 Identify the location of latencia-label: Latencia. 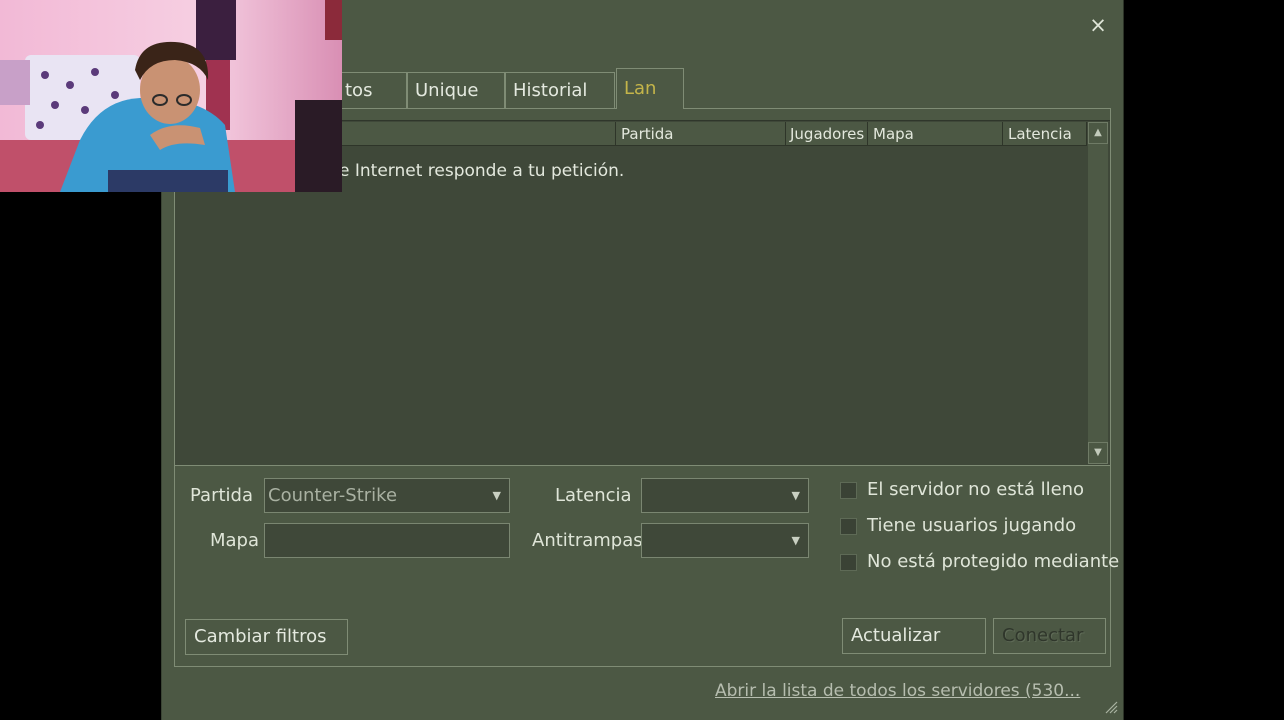
(593, 495).